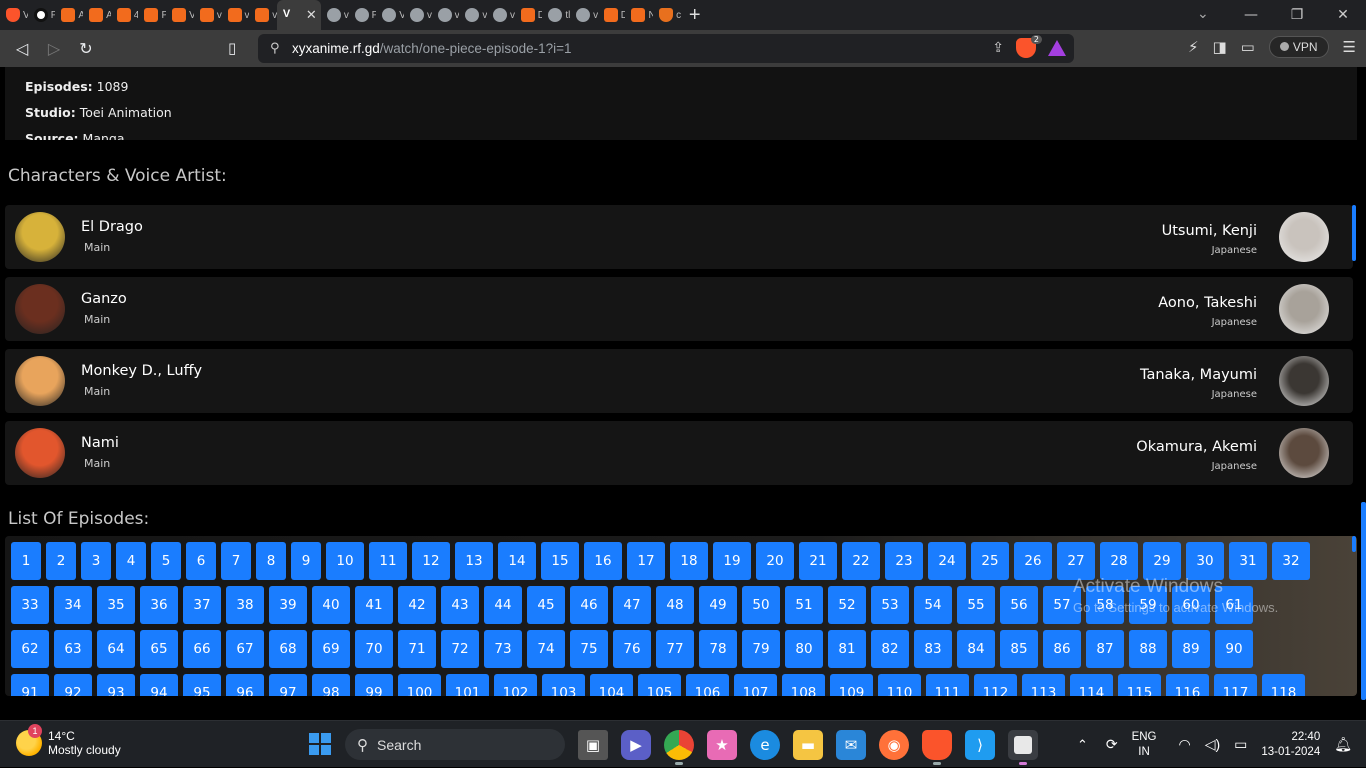 The width and height of the screenshot is (1366, 768). Describe the element at coordinates (455, 744) in the screenshot. I see `taskbar-search: ⚲ Search` at that location.